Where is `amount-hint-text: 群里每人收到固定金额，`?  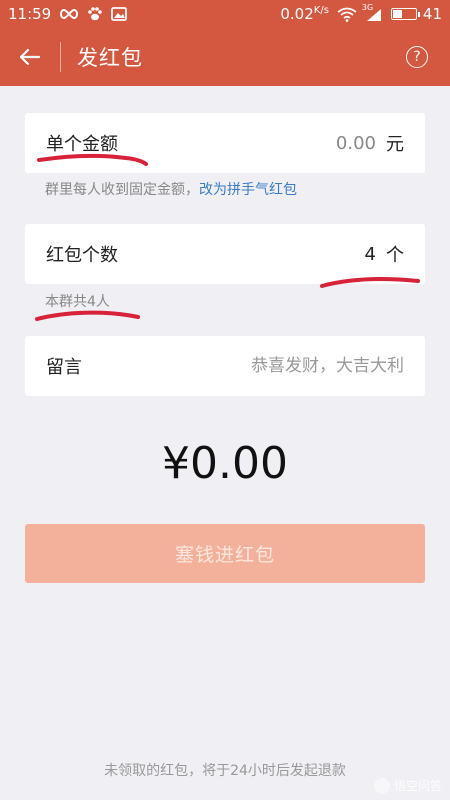 amount-hint-text: 群里每人收到固定金额， is located at coordinates (122, 190).